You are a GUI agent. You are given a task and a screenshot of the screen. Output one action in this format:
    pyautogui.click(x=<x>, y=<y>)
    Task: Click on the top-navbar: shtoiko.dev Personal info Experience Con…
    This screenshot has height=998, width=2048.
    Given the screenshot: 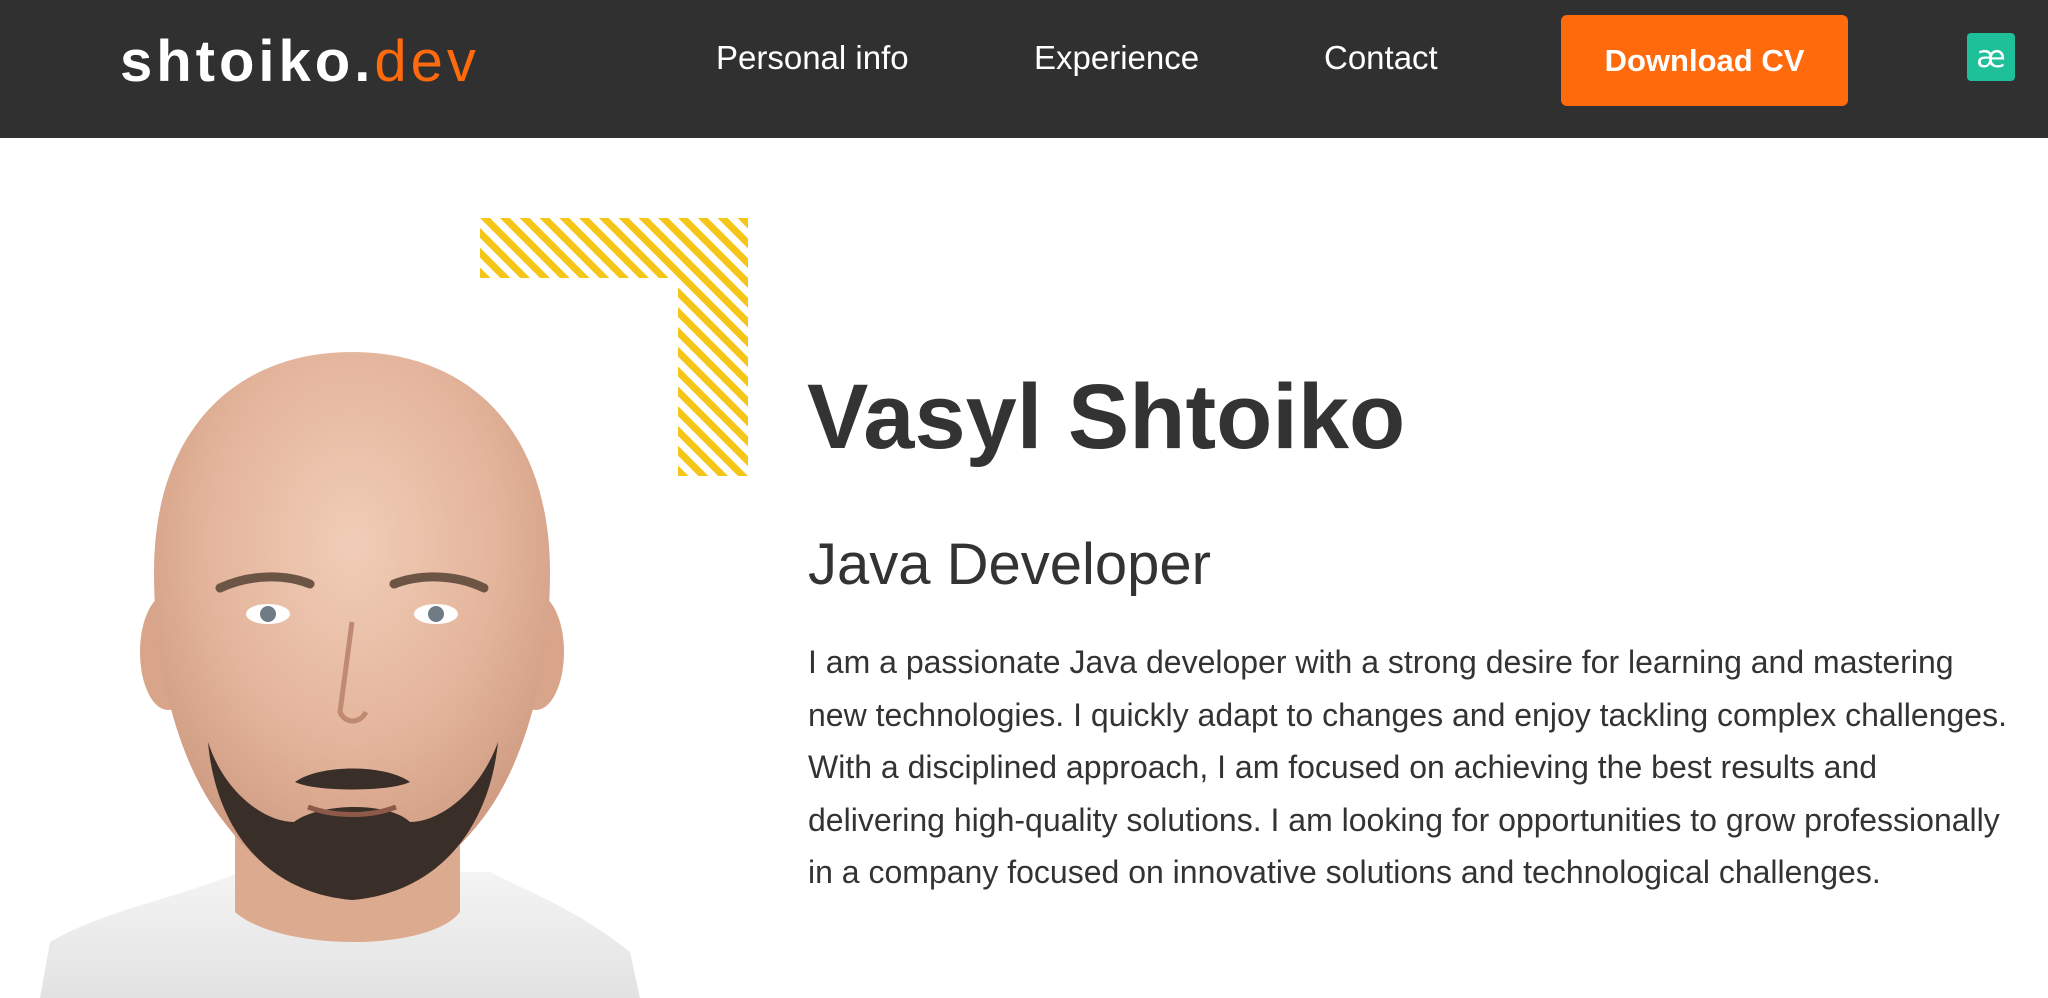 What is the action you would take?
    pyautogui.click(x=1024, y=69)
    